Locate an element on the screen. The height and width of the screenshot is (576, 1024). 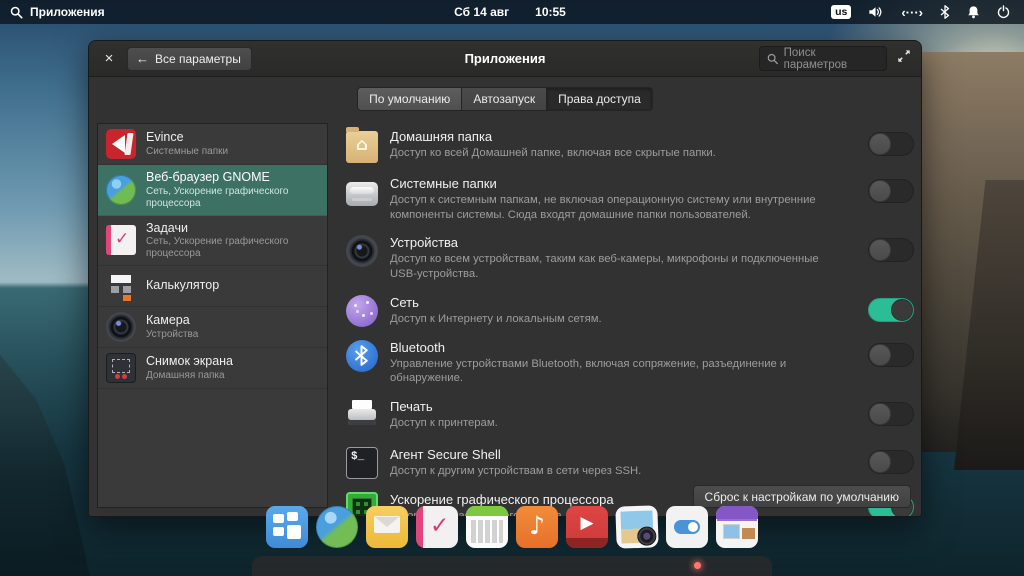
keyboard-layout-indicator: us is located at coordinates (841, 12).